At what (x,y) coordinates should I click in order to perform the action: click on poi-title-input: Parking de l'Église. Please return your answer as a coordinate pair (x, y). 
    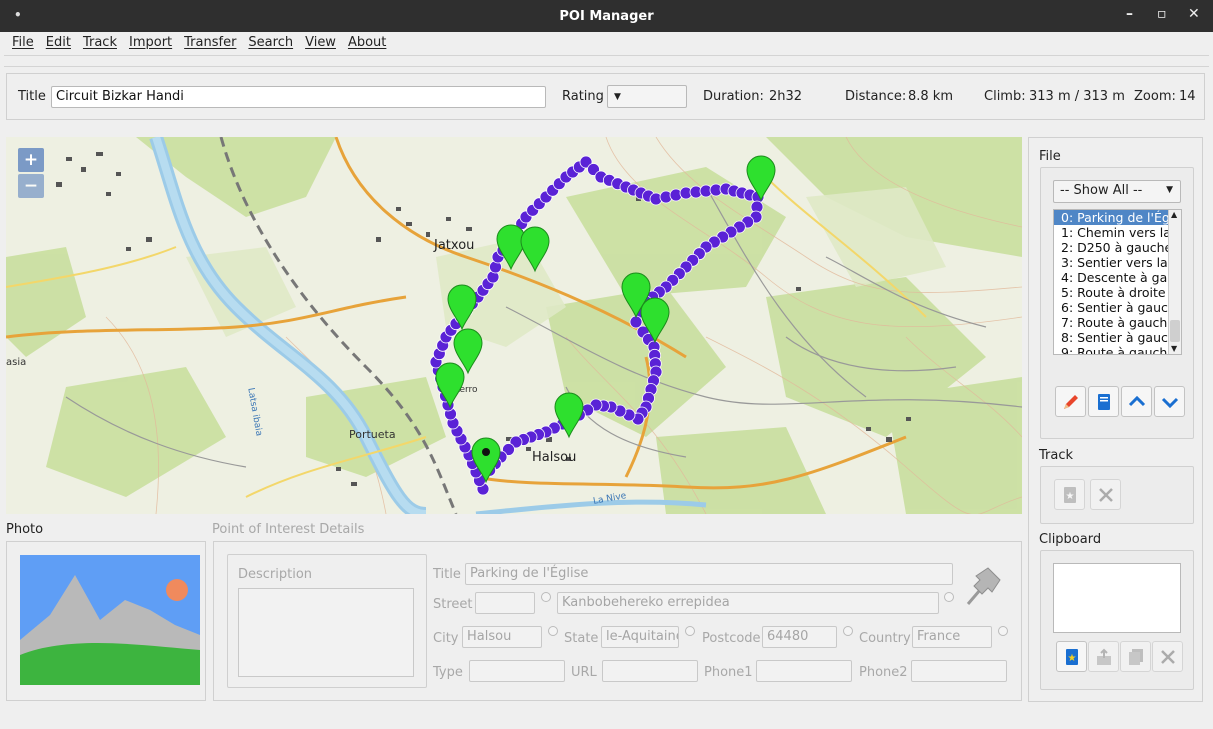
    Looking at the image, I should click on (709, 574).